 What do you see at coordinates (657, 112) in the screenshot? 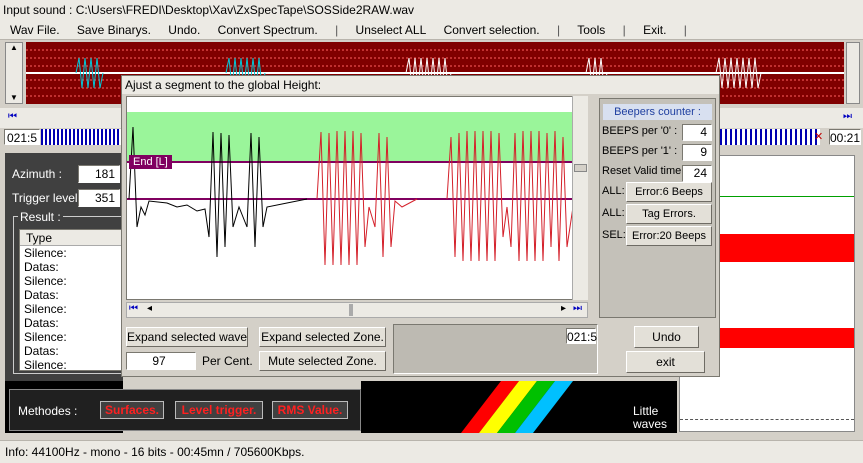
I see `beepers-title: Beepers counter :` at bounding box center [657, 112].